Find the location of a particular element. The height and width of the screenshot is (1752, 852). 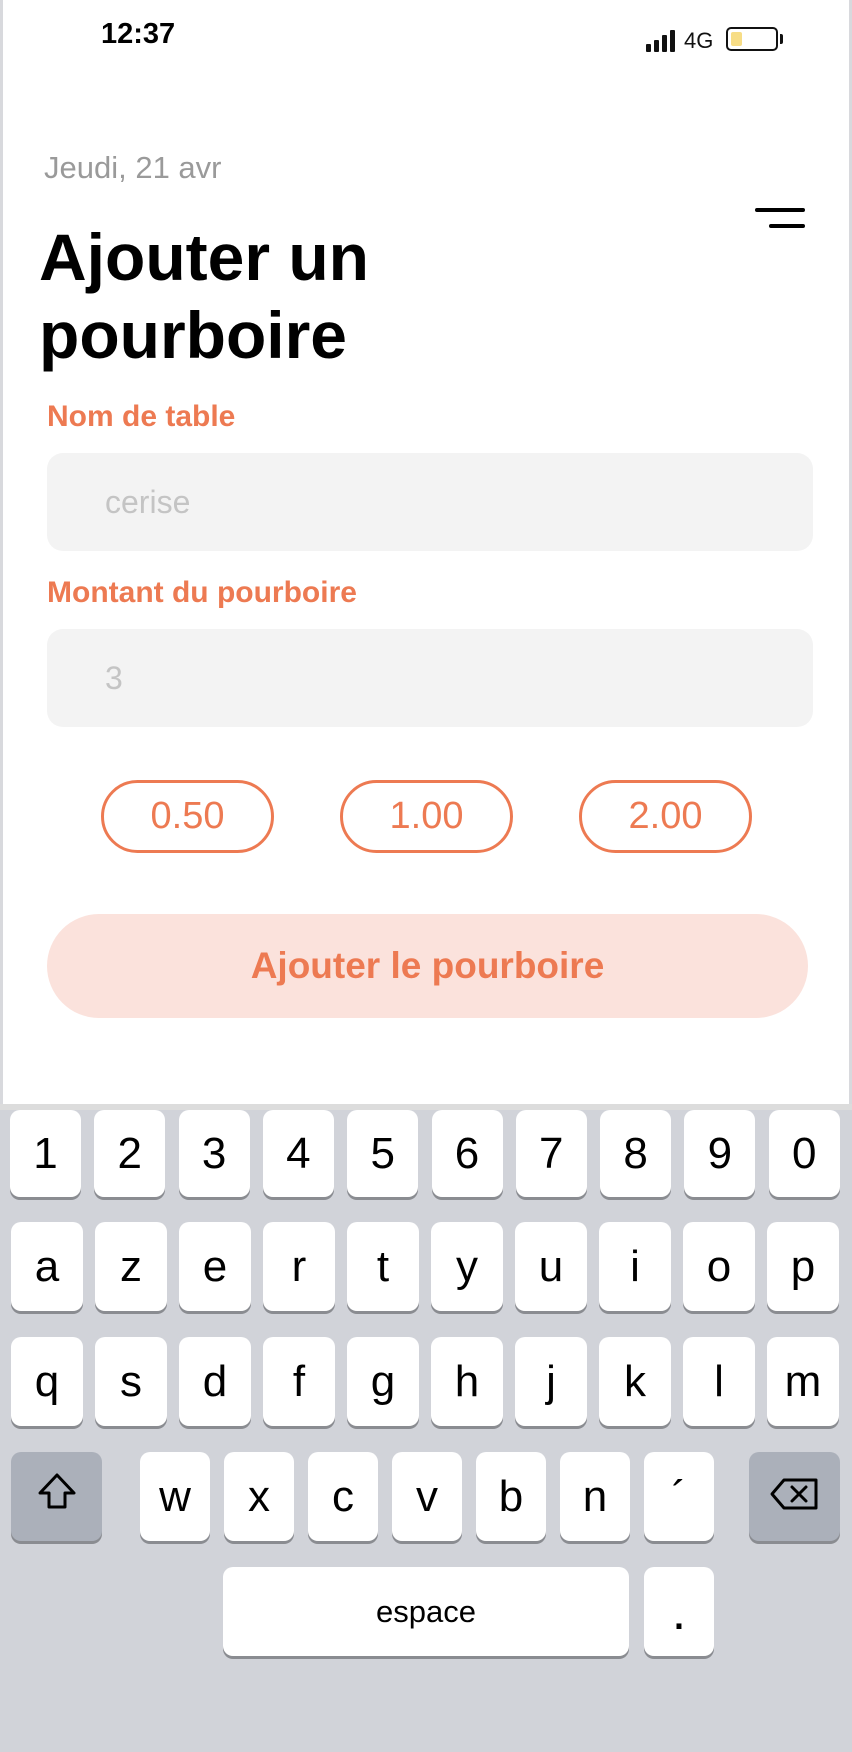

tip-amount-label: Montant du pourboire is located at coordinates (202, 592).